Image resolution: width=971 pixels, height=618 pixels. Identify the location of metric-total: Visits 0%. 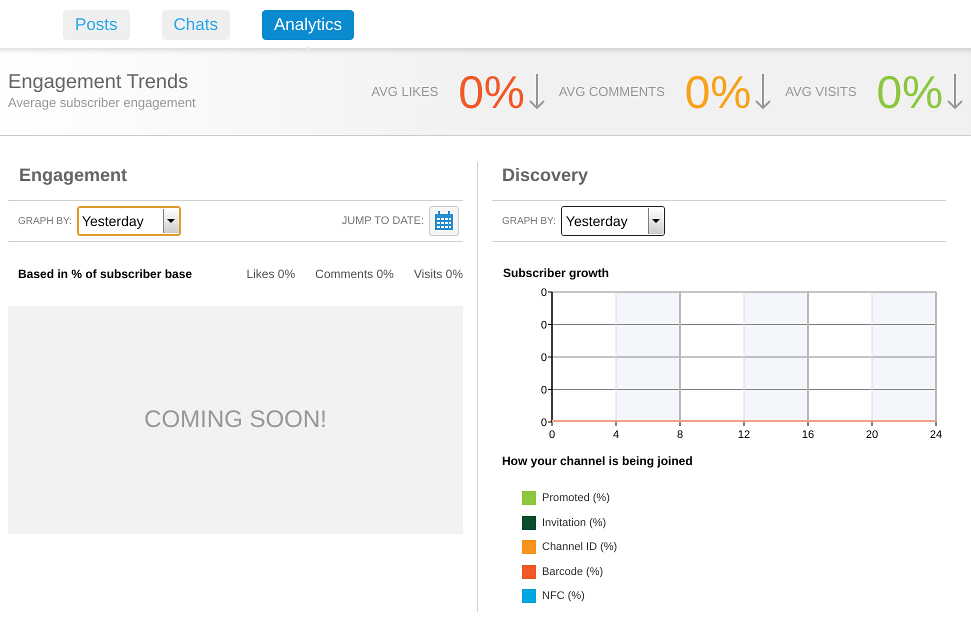
(438, 274).